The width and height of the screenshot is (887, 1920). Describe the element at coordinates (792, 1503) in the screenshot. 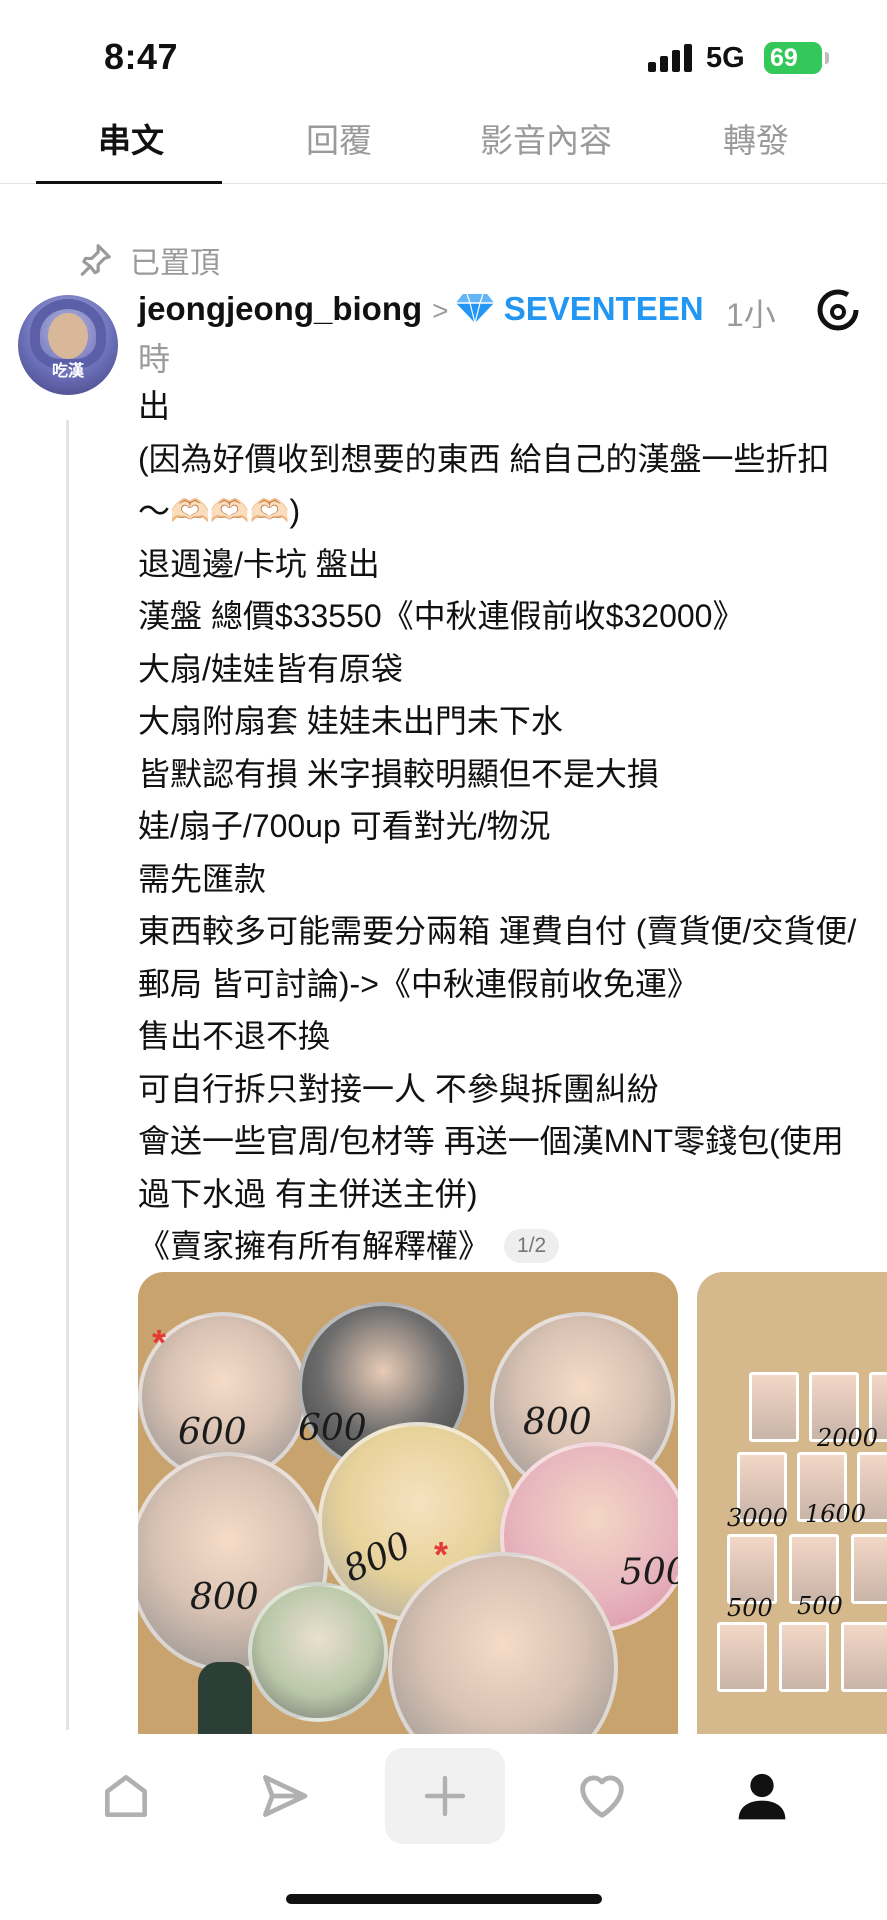

I see `post-image-photocards: 2000 3000 1600 500 500` at that location.